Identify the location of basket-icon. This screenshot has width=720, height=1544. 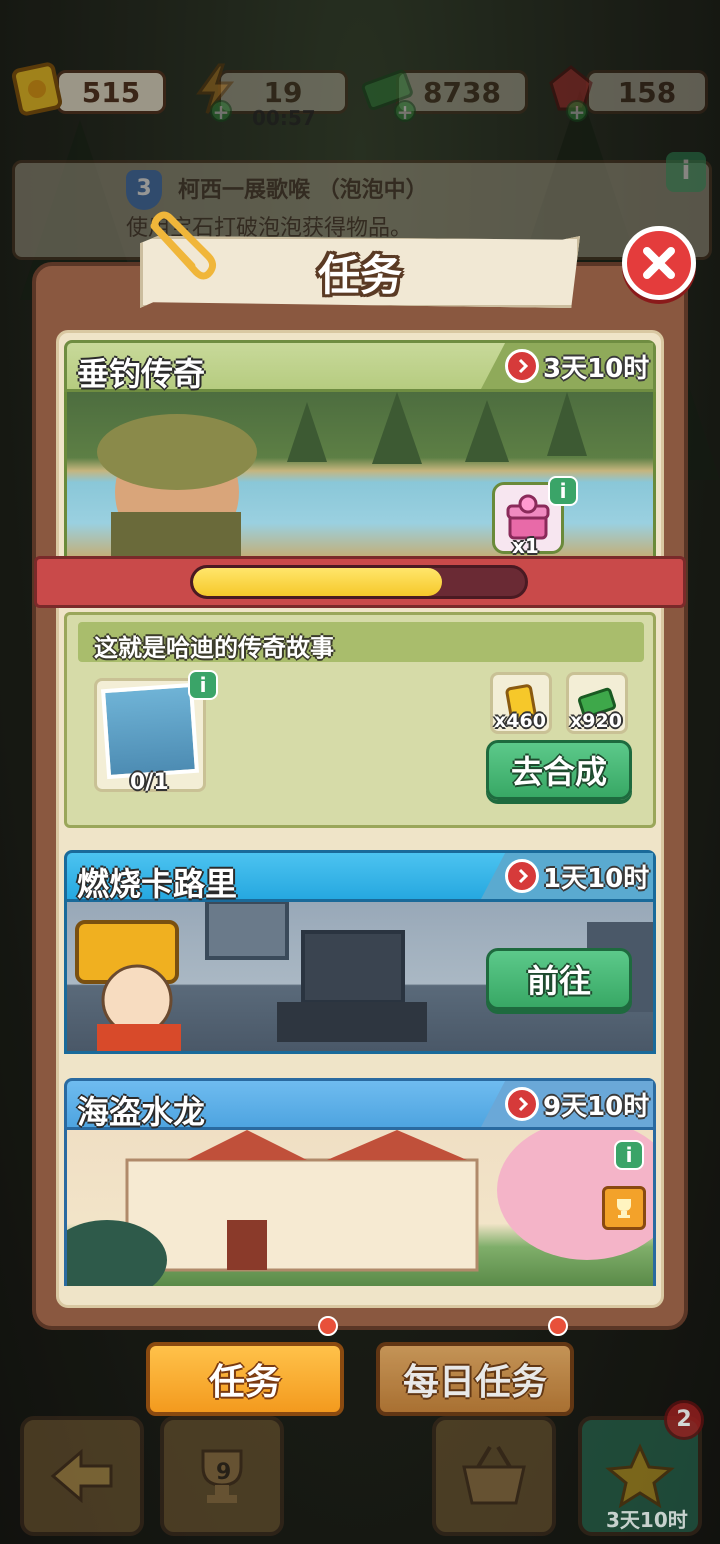
(494, 1475).